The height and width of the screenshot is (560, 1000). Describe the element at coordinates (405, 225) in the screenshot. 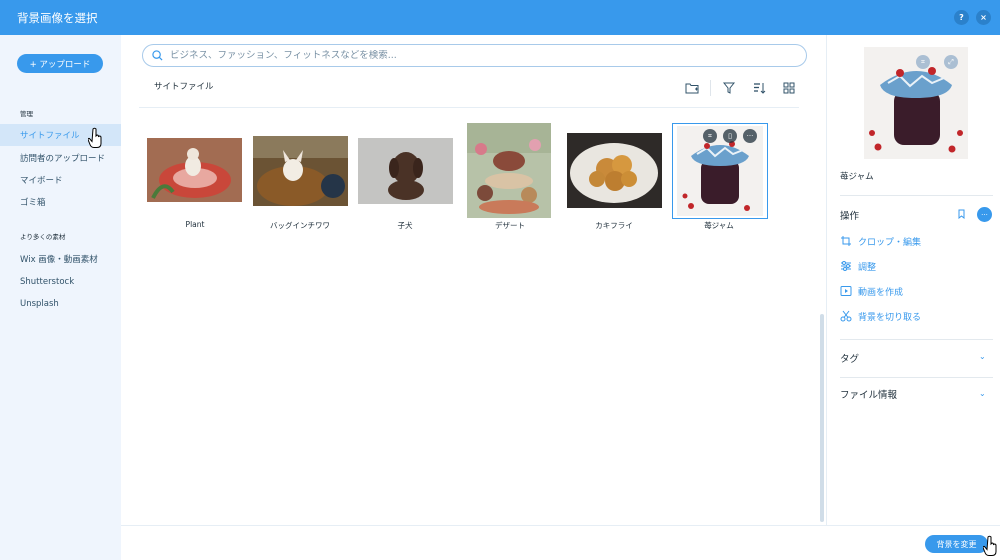

I see `file-label: 子犬` at that location.